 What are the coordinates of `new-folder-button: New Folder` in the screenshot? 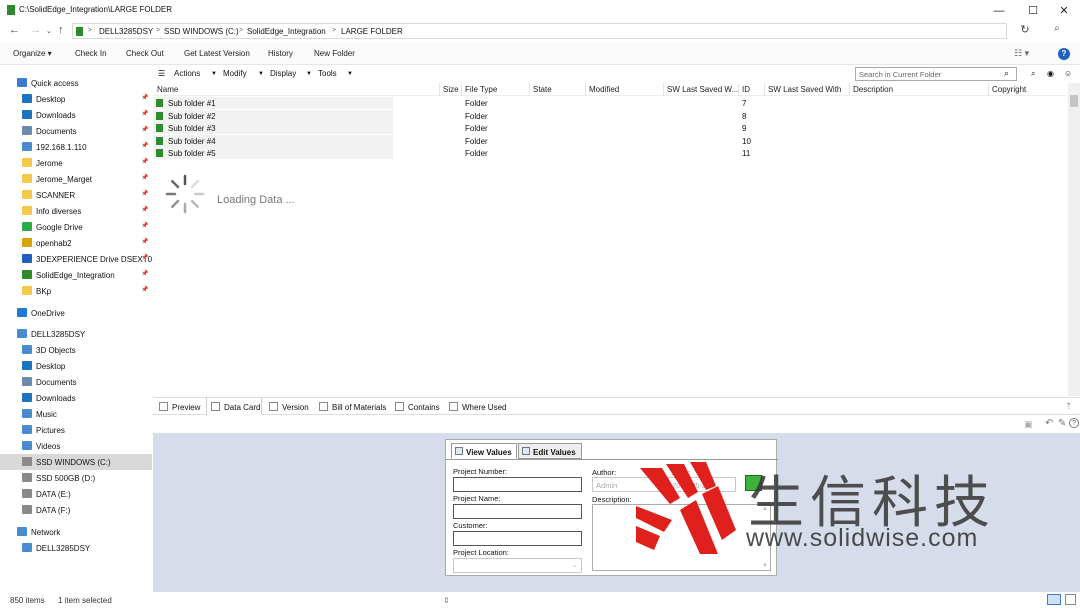 It's located at (334, 53).